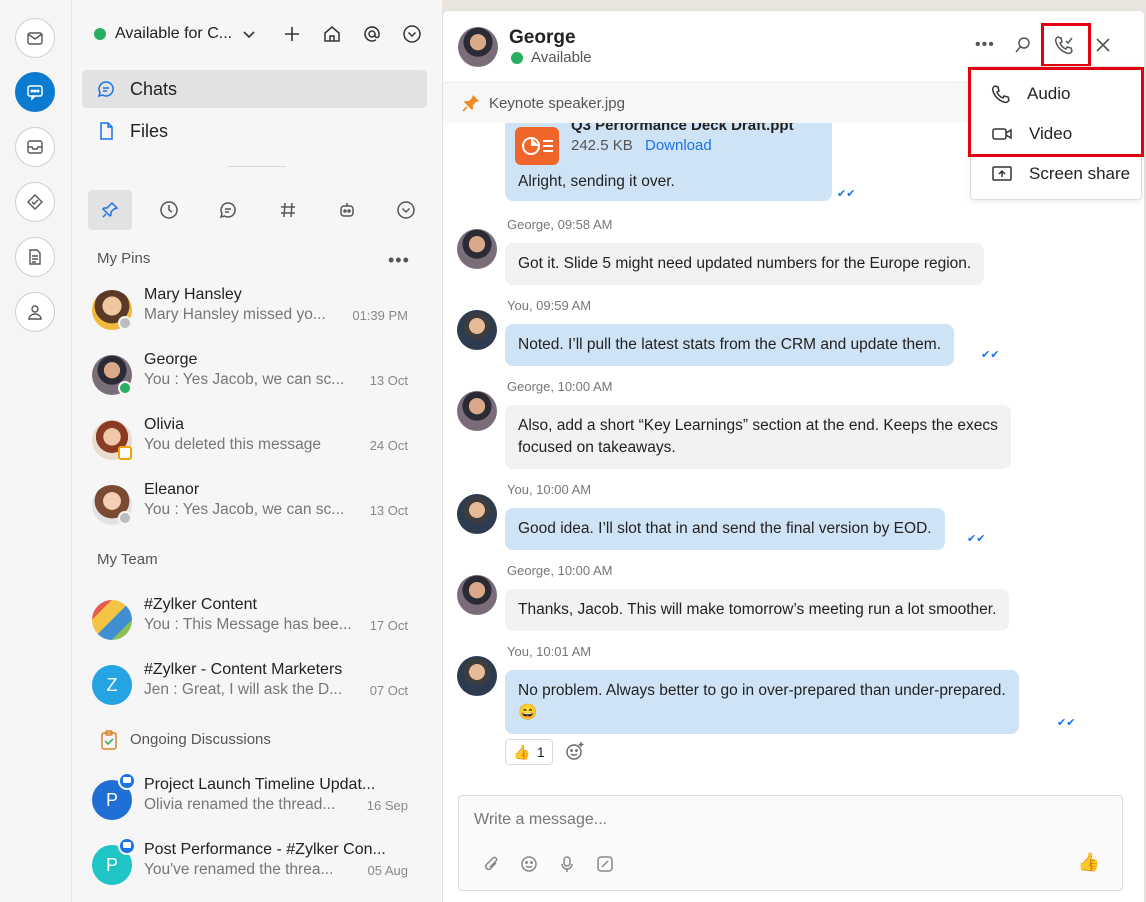  Describe the element at coordinates (372, 34) in the screenshot. I see `mention-icon` at that location.